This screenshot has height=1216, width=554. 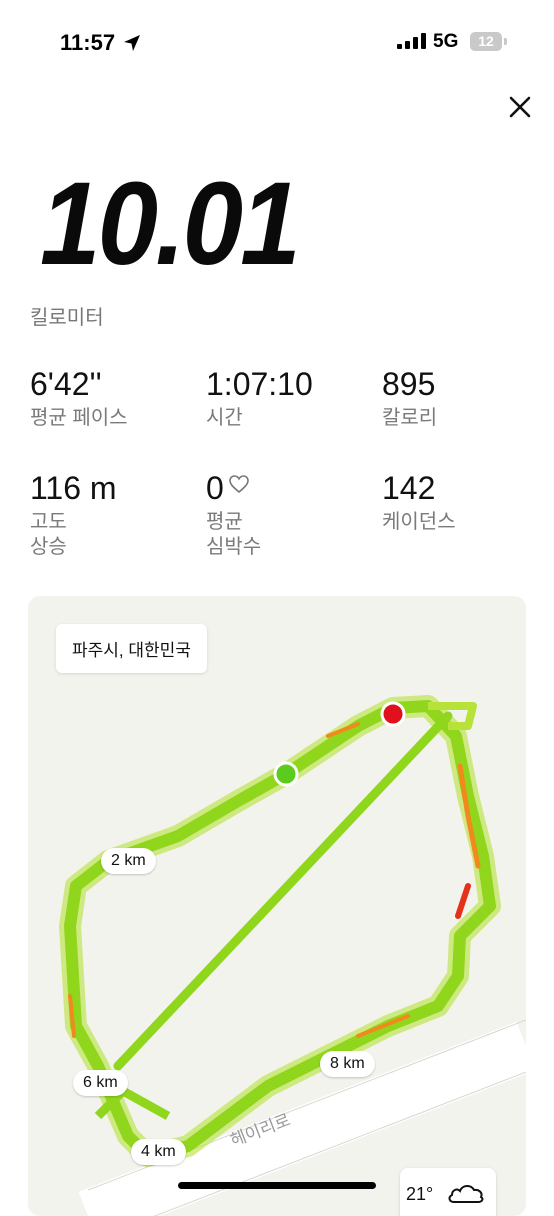 I want to click on route-start-dot, so click(x=286, y=774).